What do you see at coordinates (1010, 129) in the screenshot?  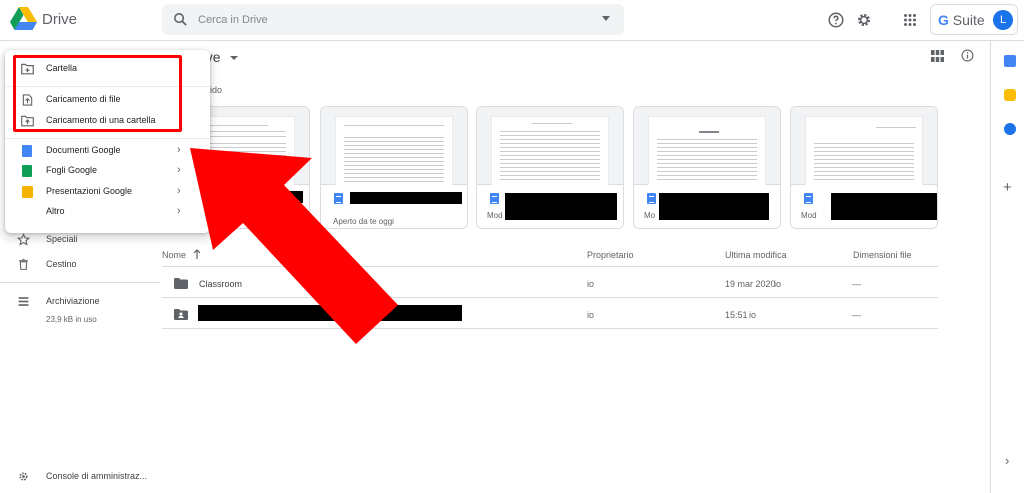 I see `tasks-icon` at bounding box center [1010, 129].